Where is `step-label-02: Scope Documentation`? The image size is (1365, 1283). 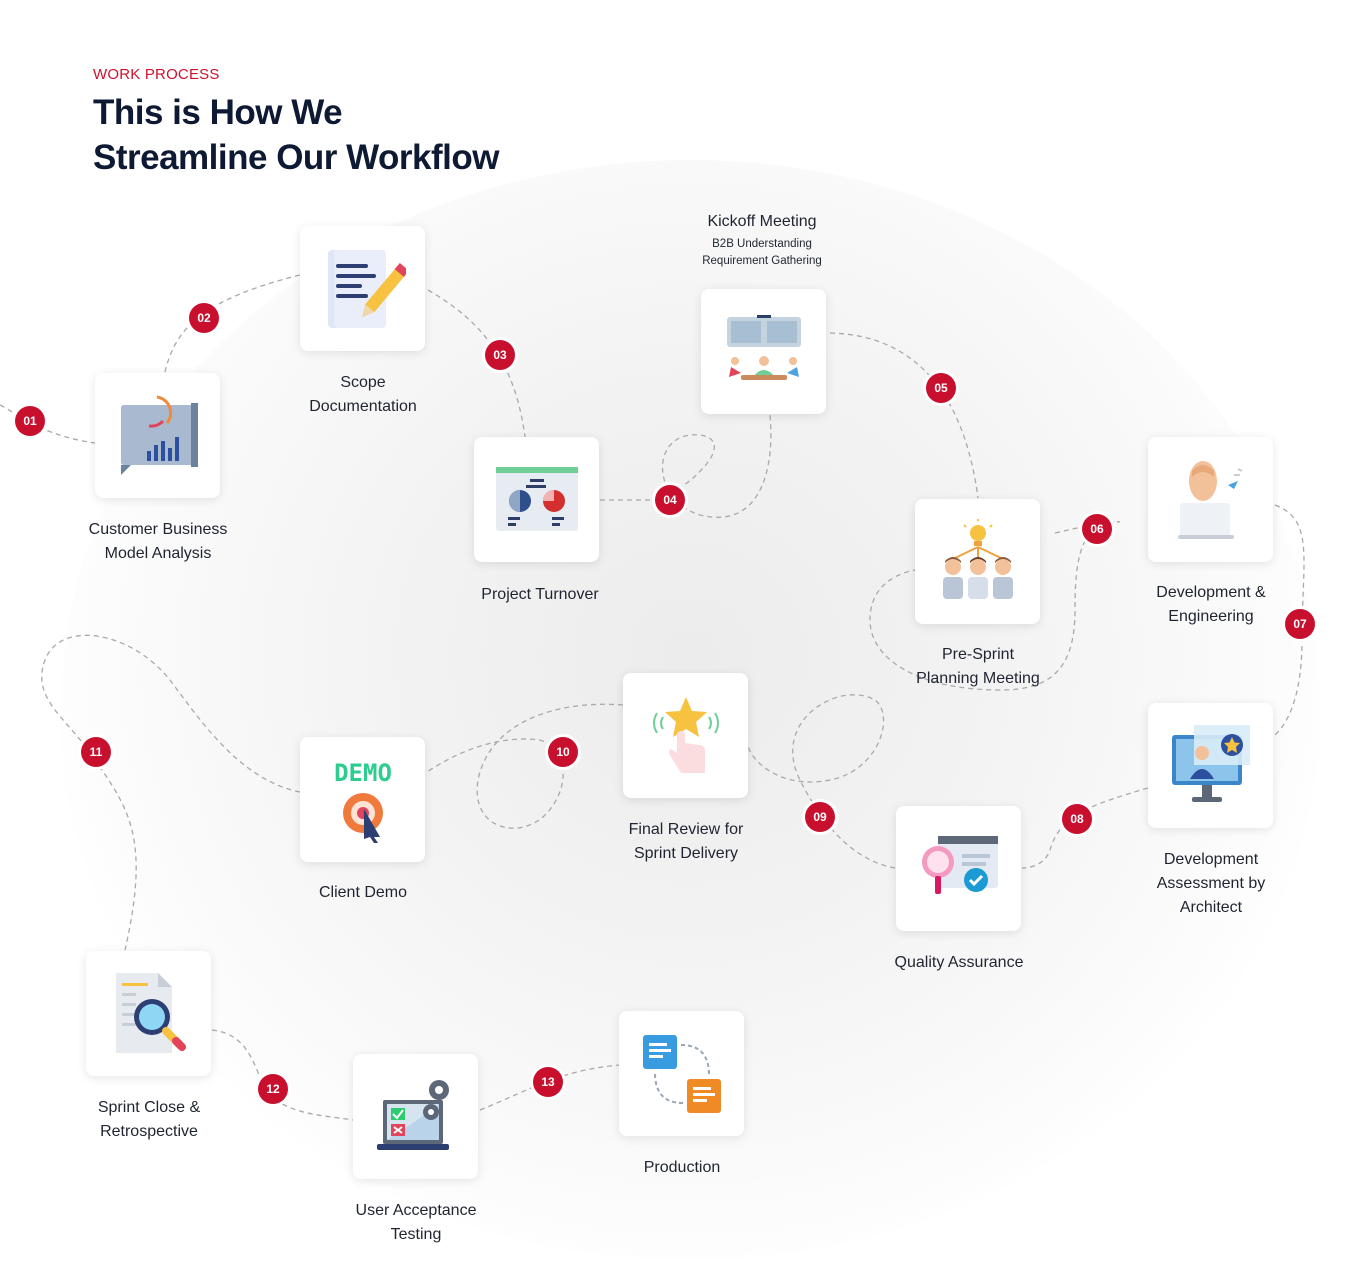
step-label-02: Scope Documentation is located at coordinates (363, 394).